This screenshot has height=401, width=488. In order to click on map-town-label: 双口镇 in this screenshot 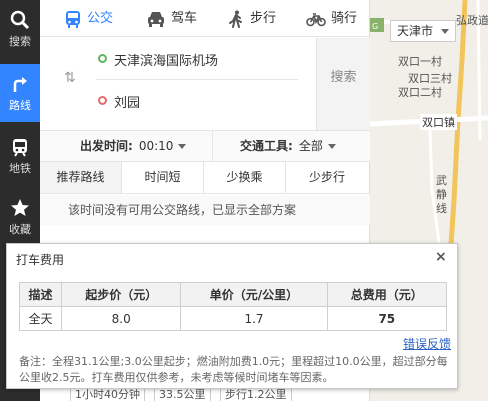, I will do `click(438, 122)`.